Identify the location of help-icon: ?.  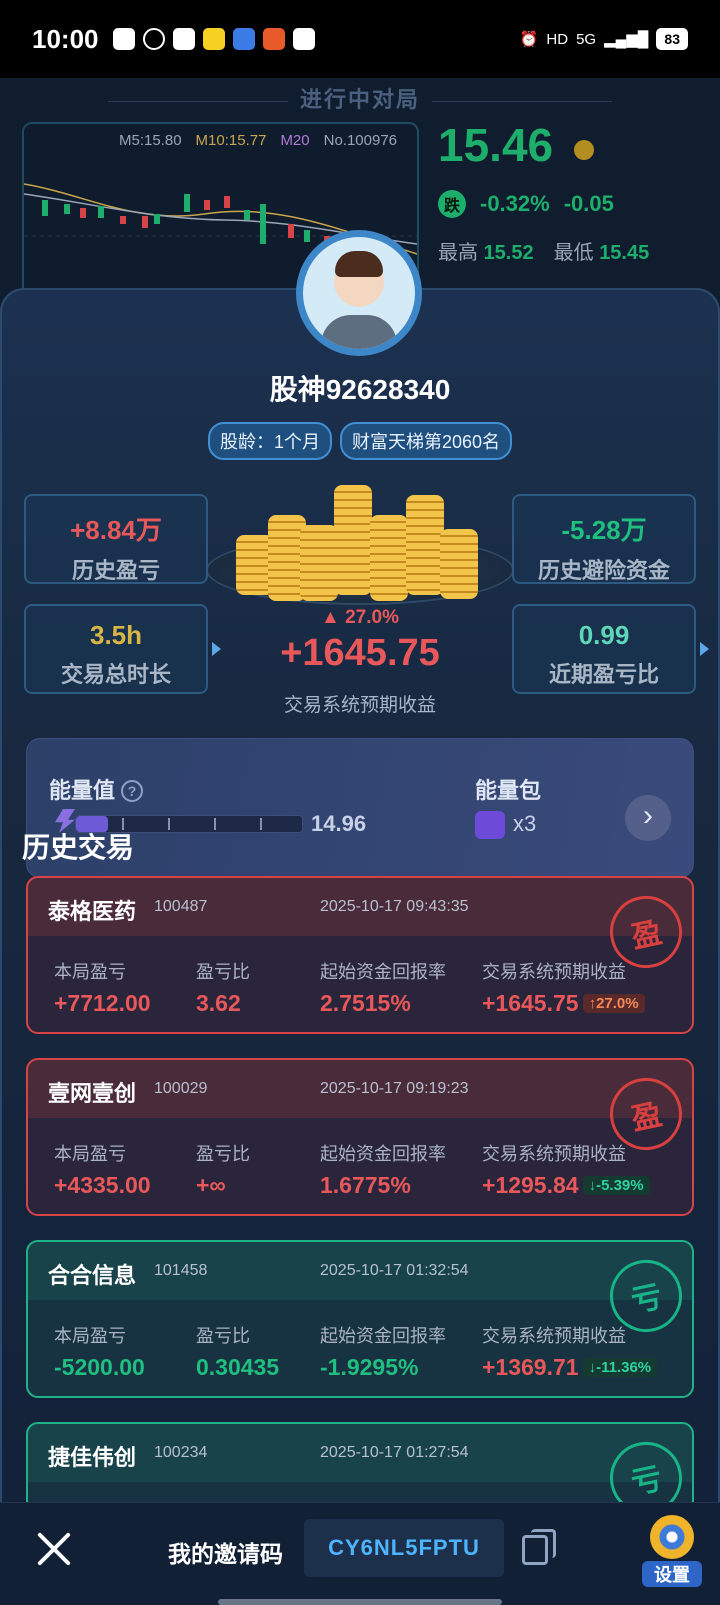
(132, 791).